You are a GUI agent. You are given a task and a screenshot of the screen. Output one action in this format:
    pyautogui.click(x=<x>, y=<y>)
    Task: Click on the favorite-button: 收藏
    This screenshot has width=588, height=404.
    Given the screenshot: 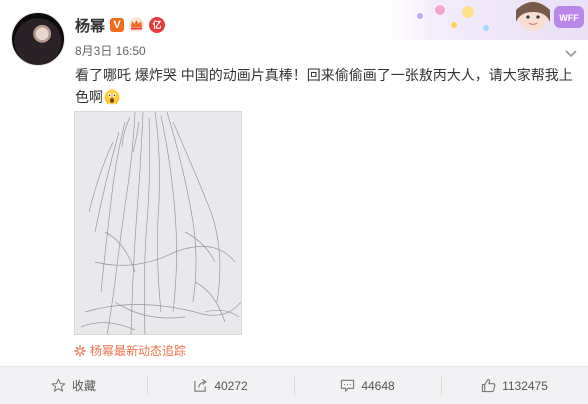 What is the action you would take?
    pyautogui.click(x=73, y=385)
    